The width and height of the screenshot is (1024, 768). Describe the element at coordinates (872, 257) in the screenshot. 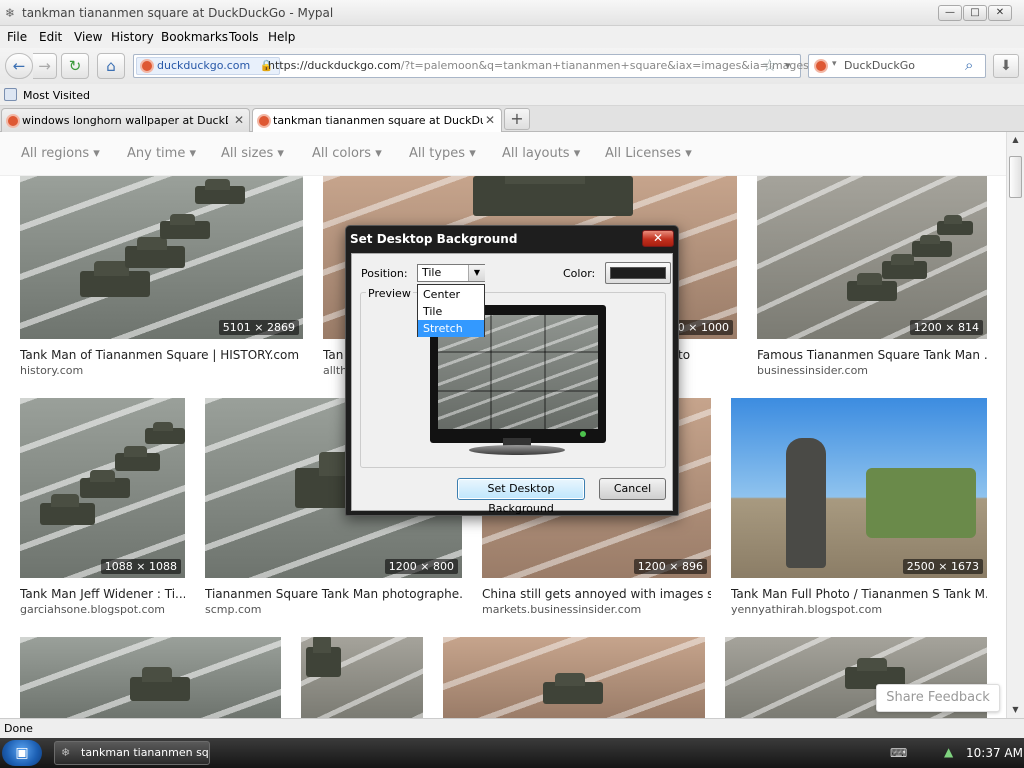

I see `result-image: 1200 × 814` at that location.